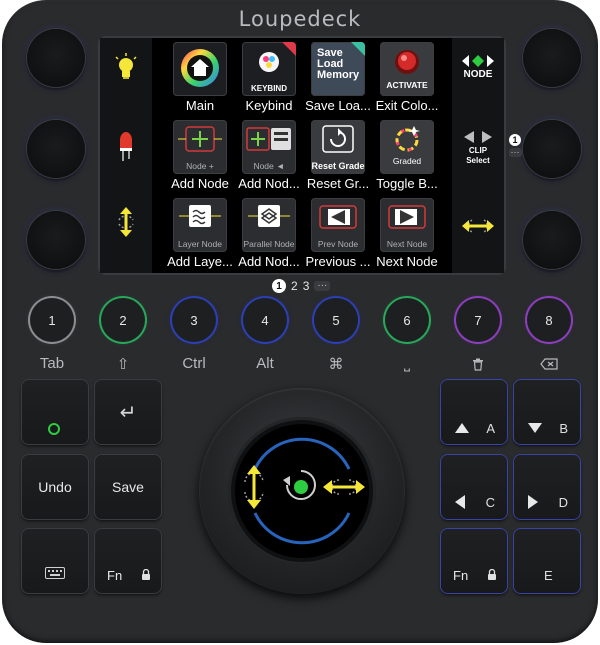 This screenshot has height=645, width=600. I want to click on number-button-8: 8, so click(549, 320).